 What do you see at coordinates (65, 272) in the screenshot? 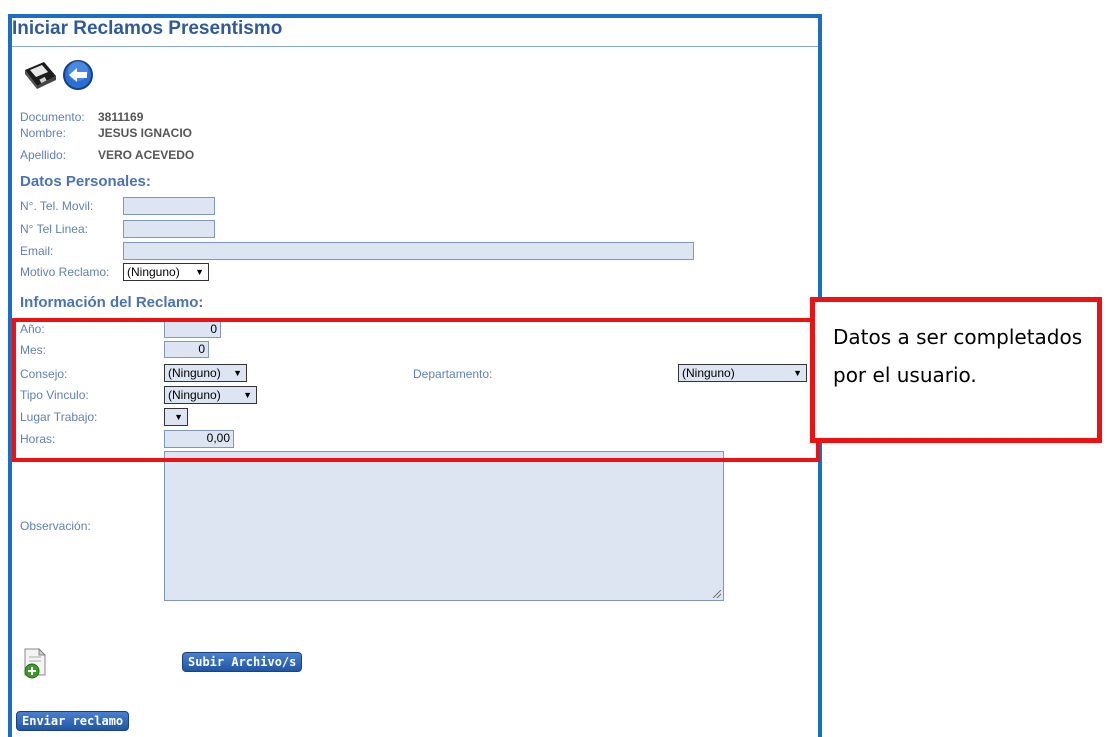
I see `motivo-label: Motivo Reclamo:` at bounding box center [65, 272].